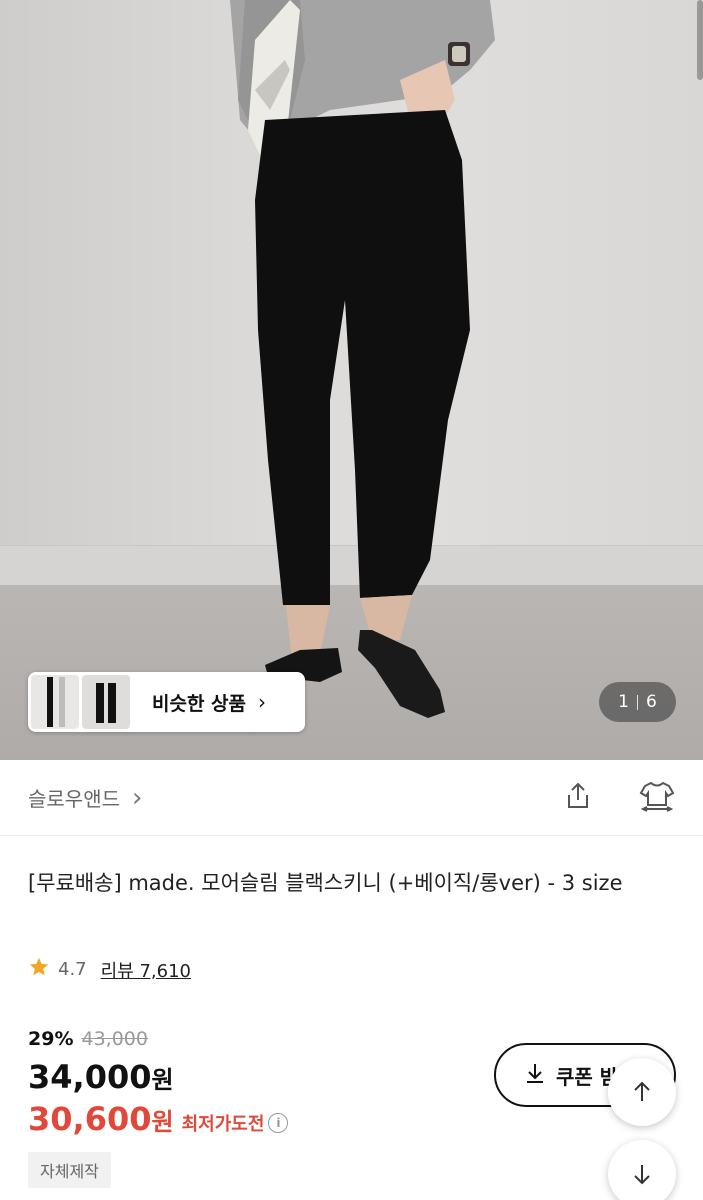  I want to click on best-price-unit: 원, so click(162, 1122).